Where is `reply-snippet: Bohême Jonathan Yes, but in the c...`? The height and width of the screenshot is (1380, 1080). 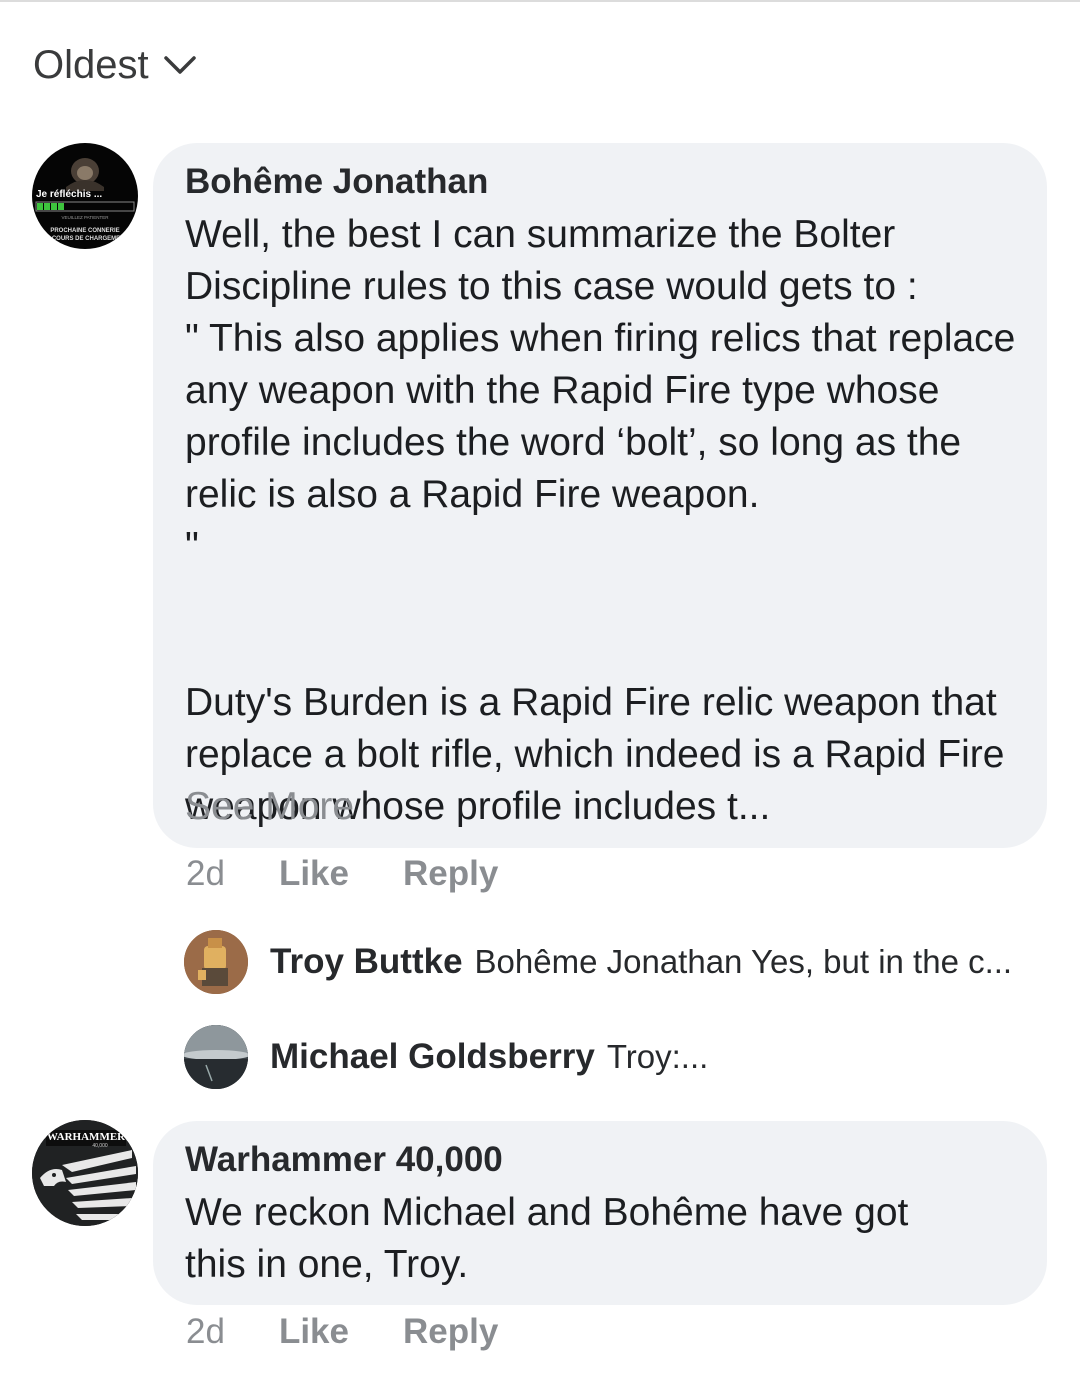
reply-snippet: Bohême Jonathan Yes, but in the c... is located at coordinates (743, 961).